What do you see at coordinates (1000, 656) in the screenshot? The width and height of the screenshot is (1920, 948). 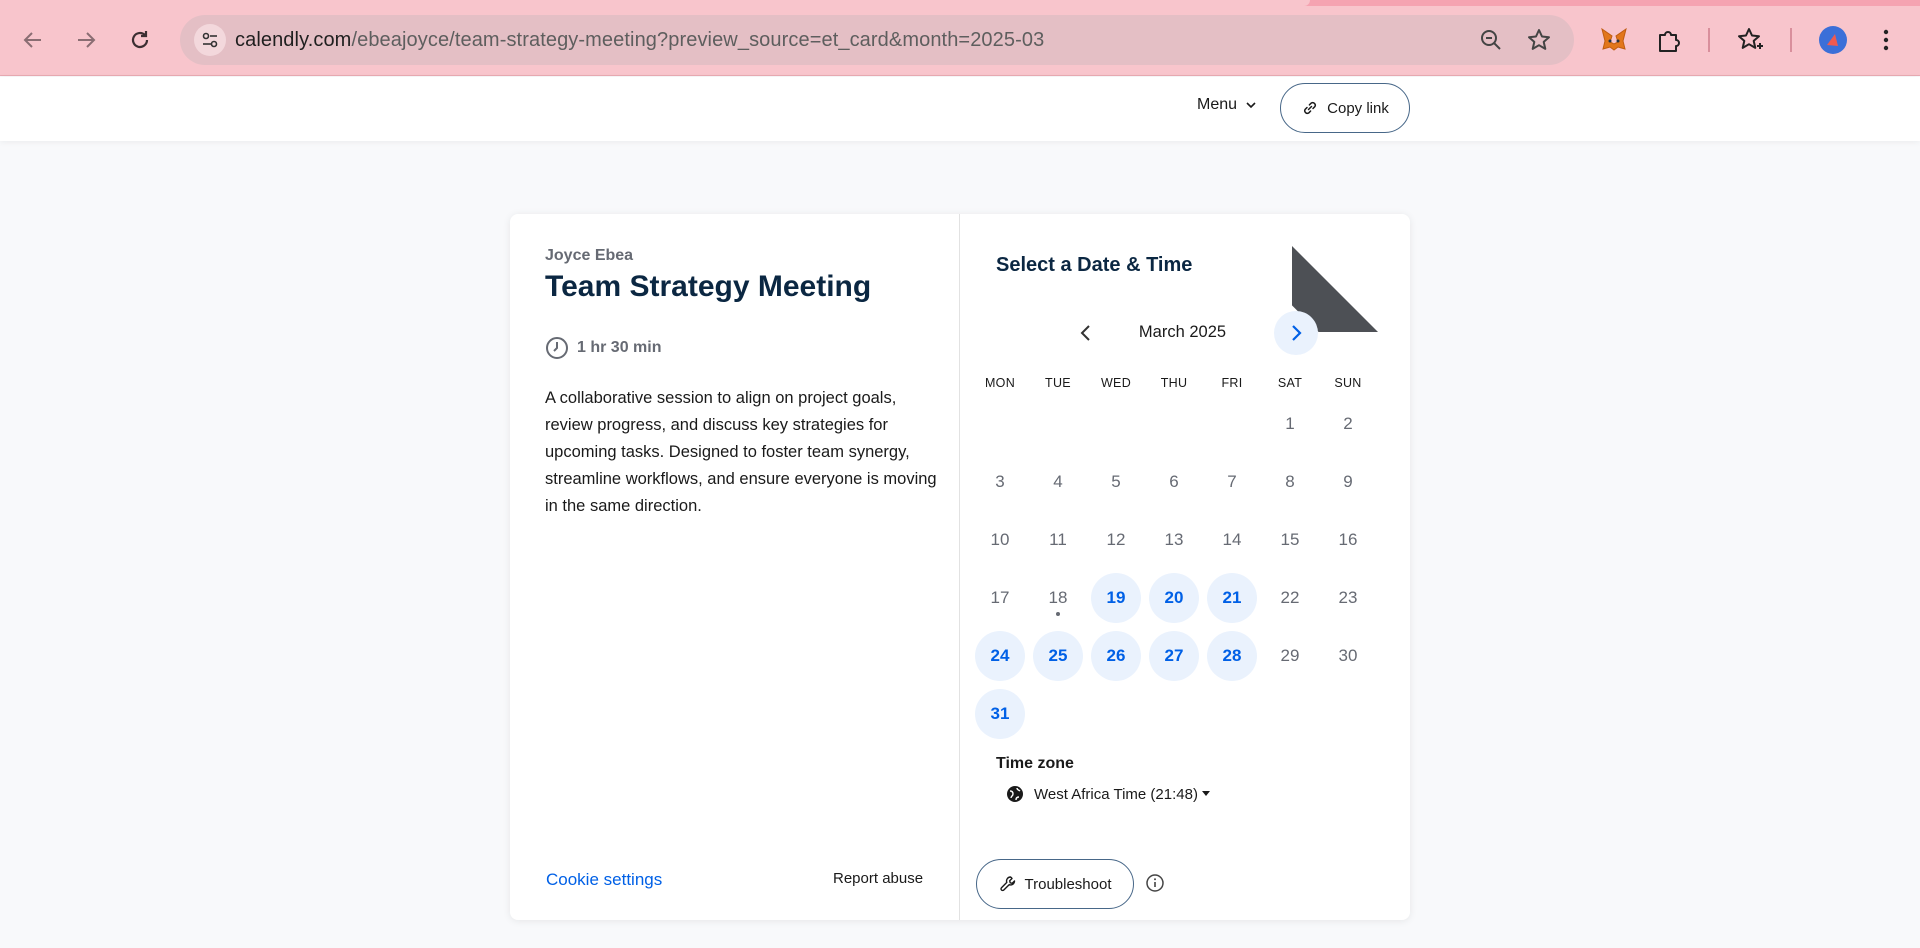 I see `calendar-day-available: 24` at bounding box center [1000, 656].